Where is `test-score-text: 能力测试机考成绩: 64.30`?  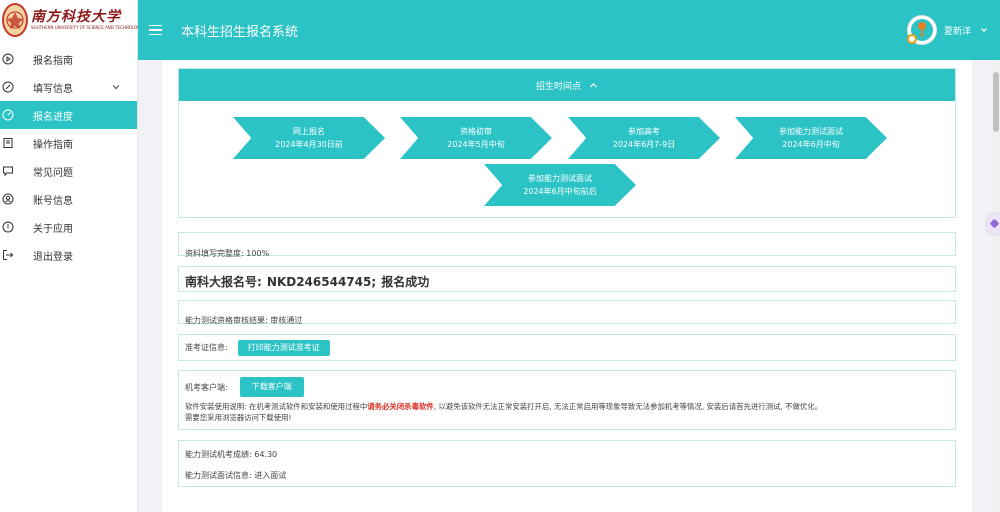
test-score-text: 能力测试机考成绩: 64.30 is located at coordinates (231, 454).